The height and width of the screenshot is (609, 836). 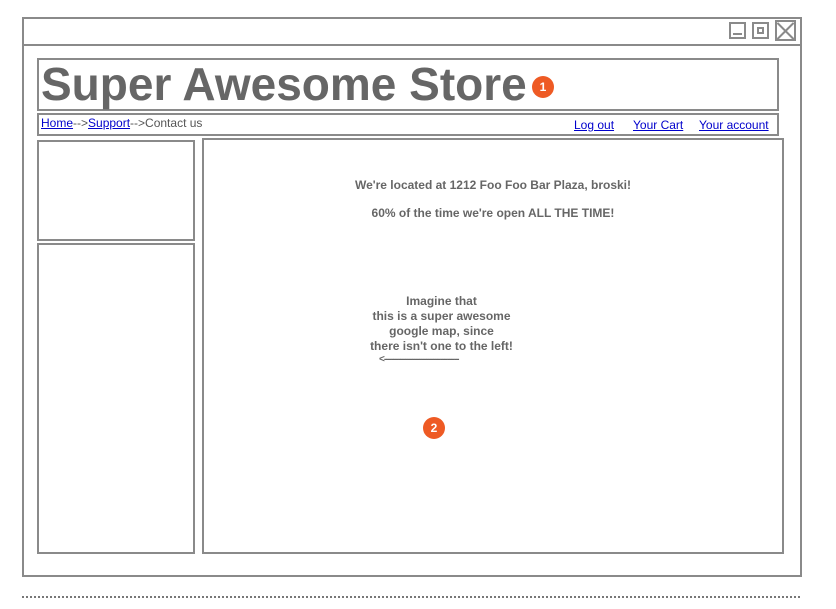 I want to click on account-link: Your account, so click(x=734, y=125).